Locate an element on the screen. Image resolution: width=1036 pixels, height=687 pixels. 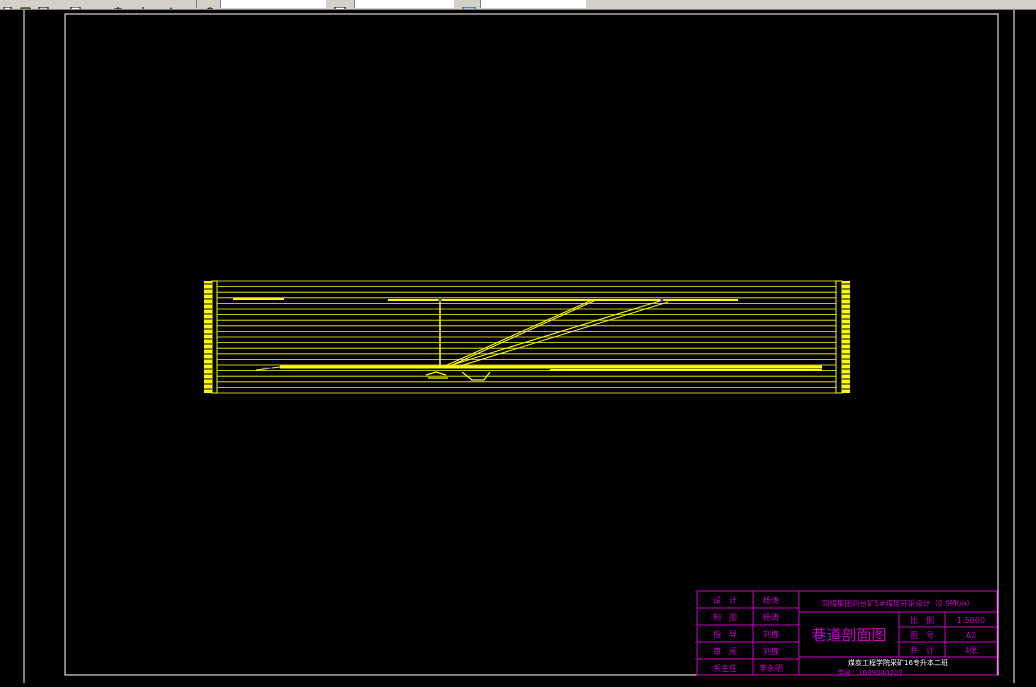
roadway-profile is located at coordinates (527, 337).